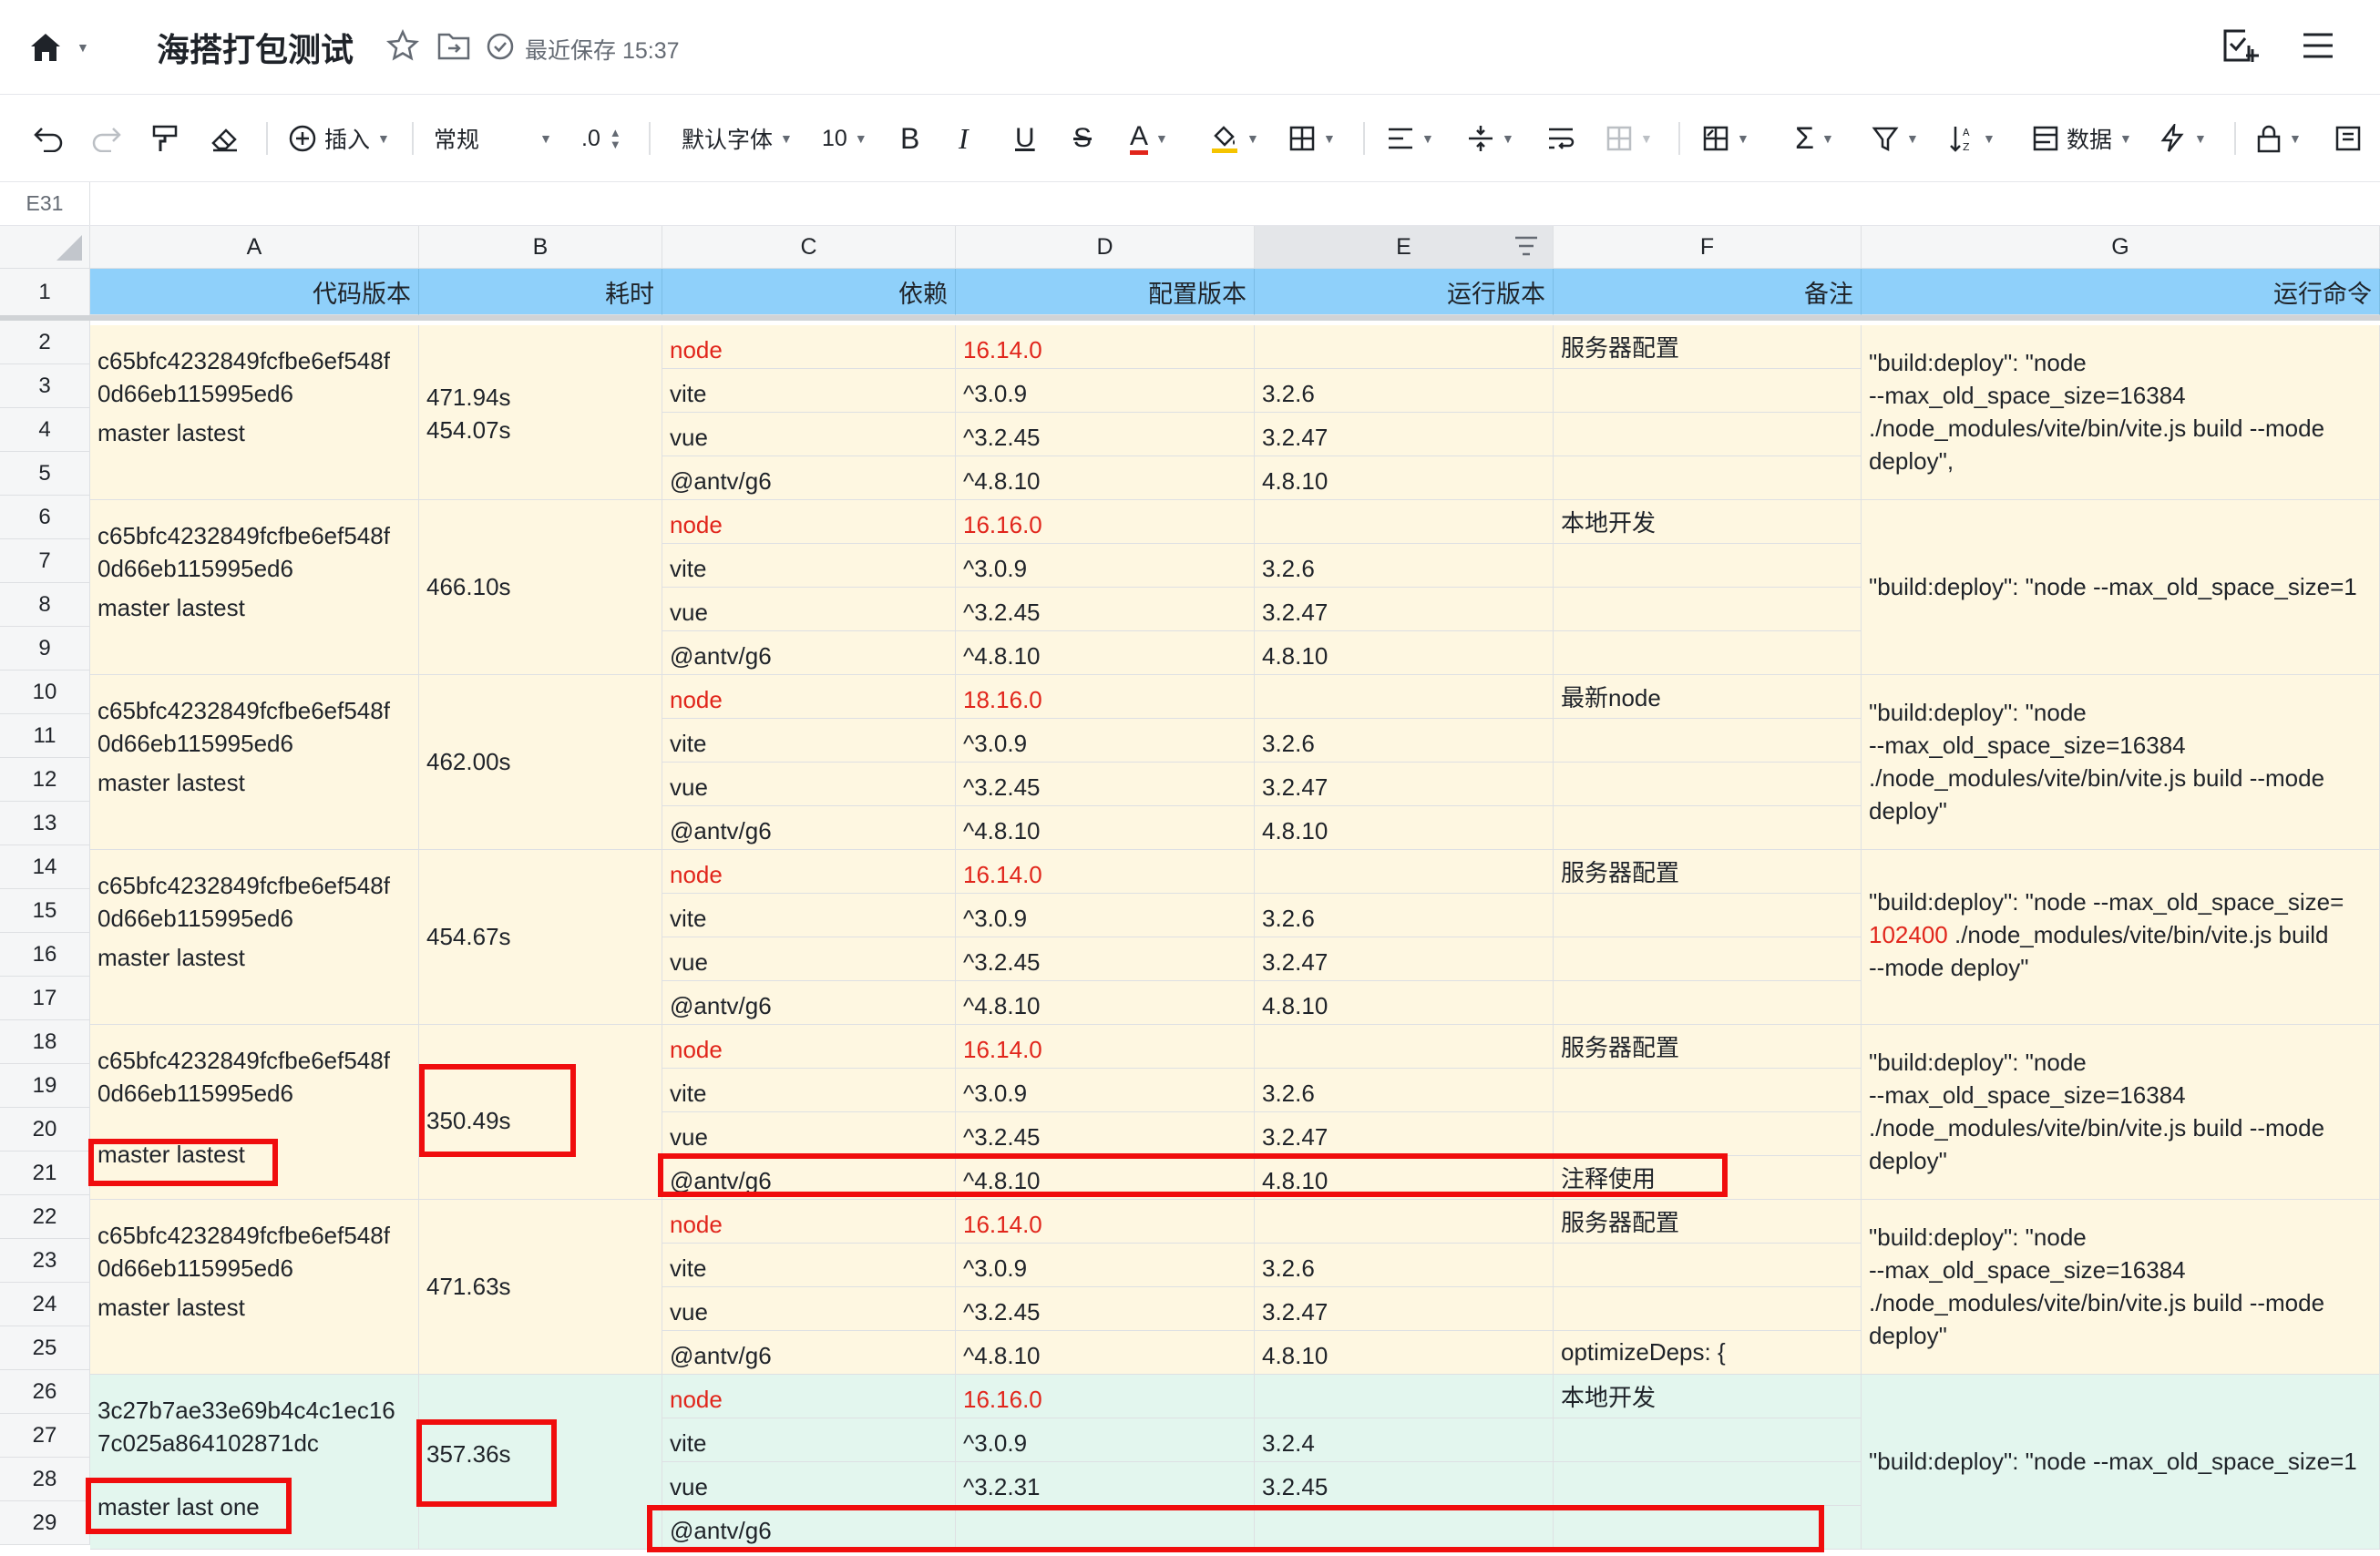 This screenshot has height=1556, width=2380. I want to click on config-version-cell: ^3.2.31, so click(1105, 1484).